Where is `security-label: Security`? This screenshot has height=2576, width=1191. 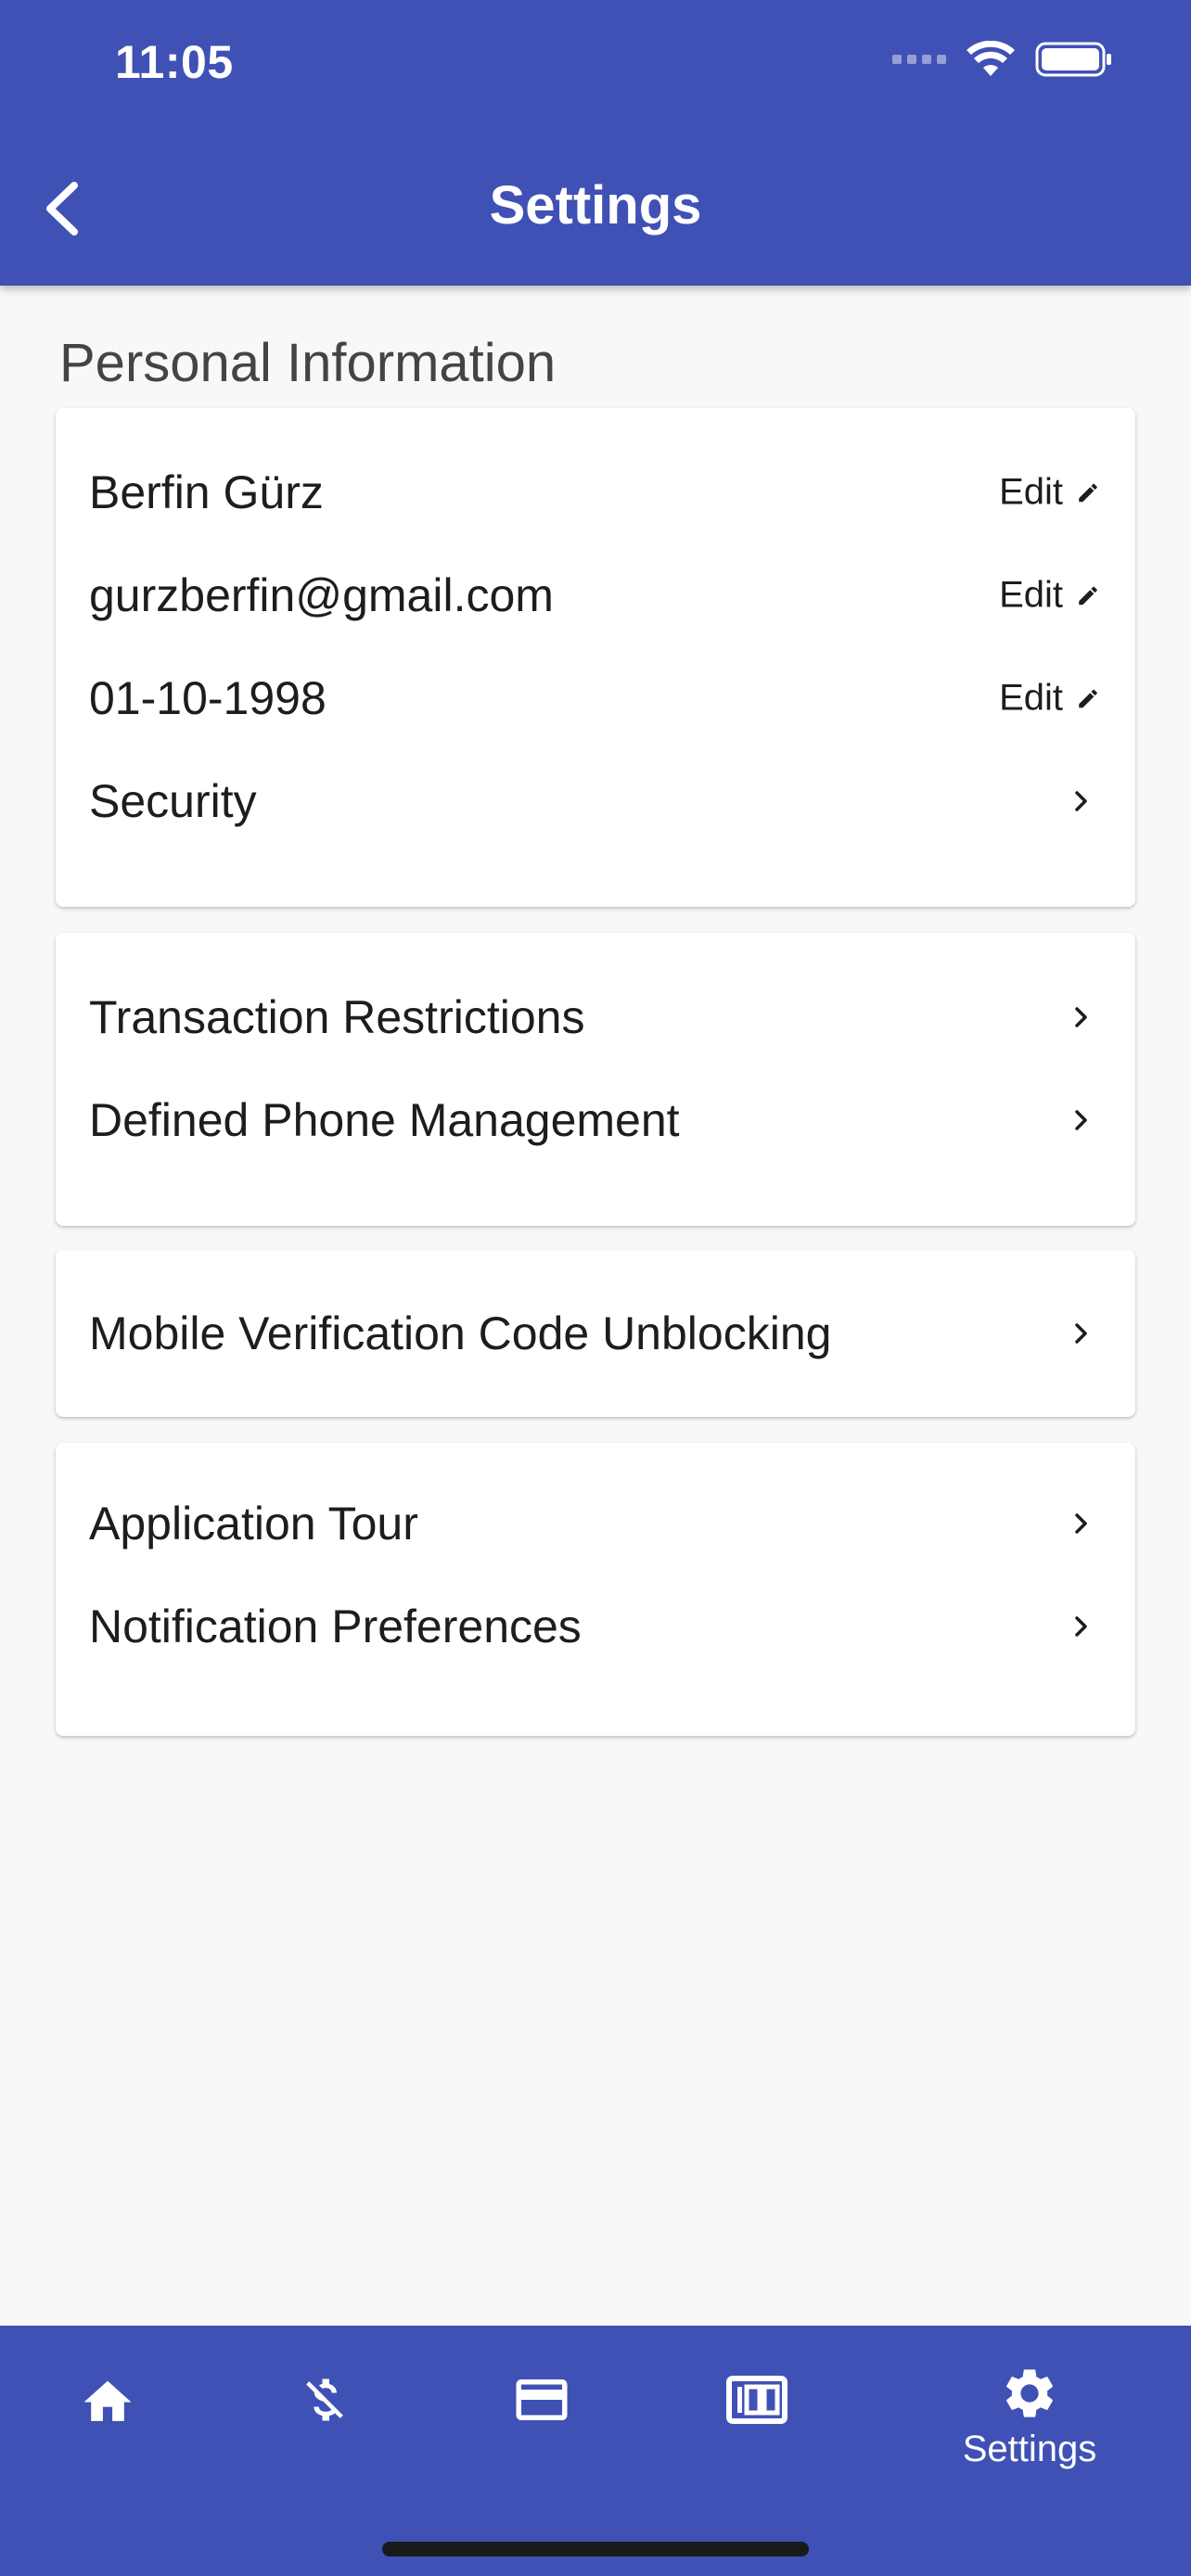 security-label: Security is located at coordinates (173, 801).